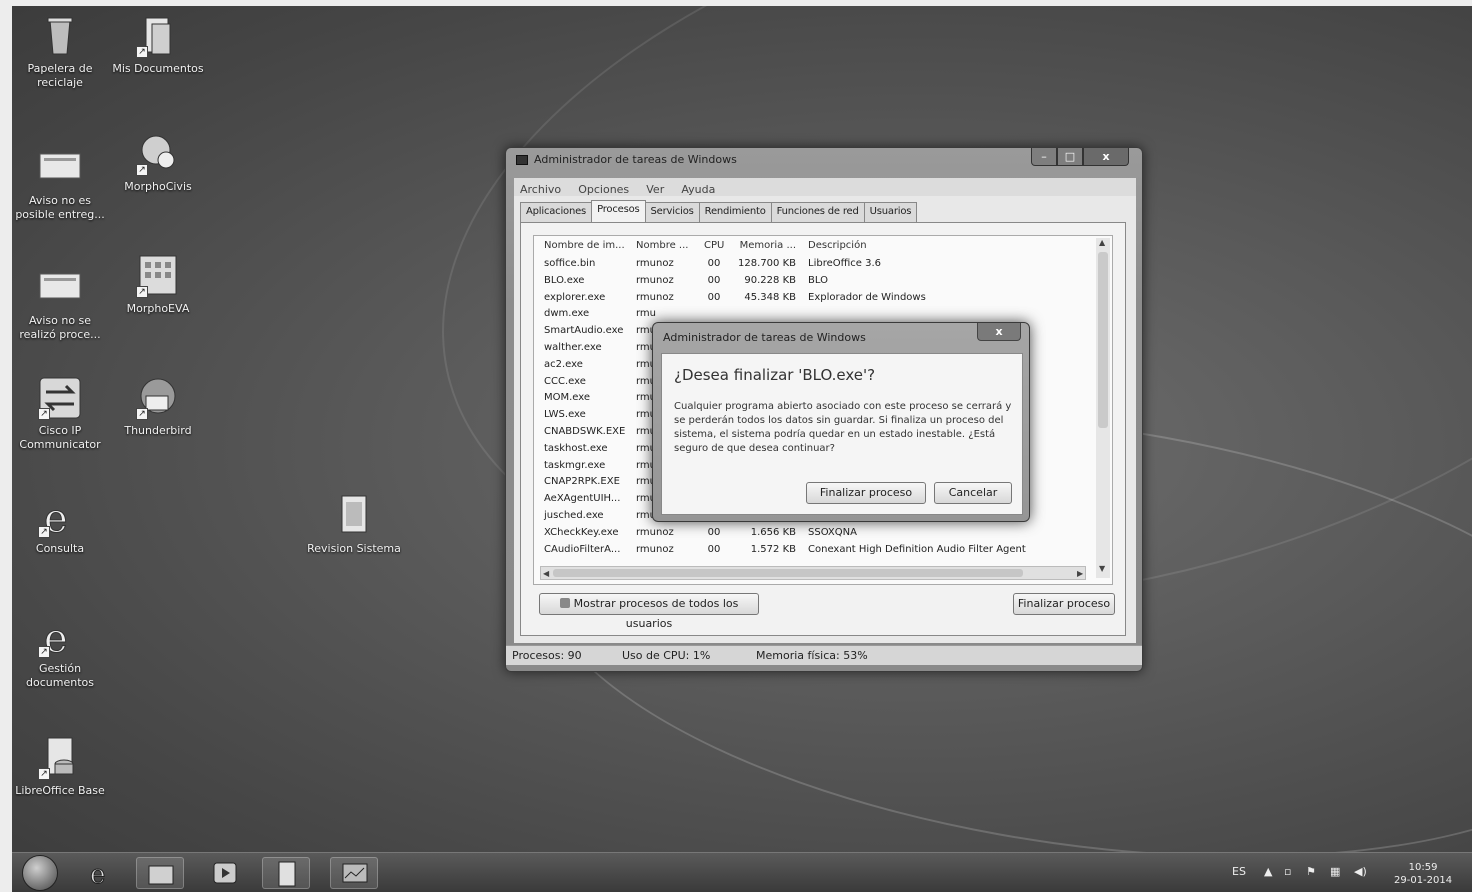 The image size is (1472, 892). Describe the element at coordinates (582, 482) in the screenshot. I see `process-name: CNAP2RPK.EXE` at that location.